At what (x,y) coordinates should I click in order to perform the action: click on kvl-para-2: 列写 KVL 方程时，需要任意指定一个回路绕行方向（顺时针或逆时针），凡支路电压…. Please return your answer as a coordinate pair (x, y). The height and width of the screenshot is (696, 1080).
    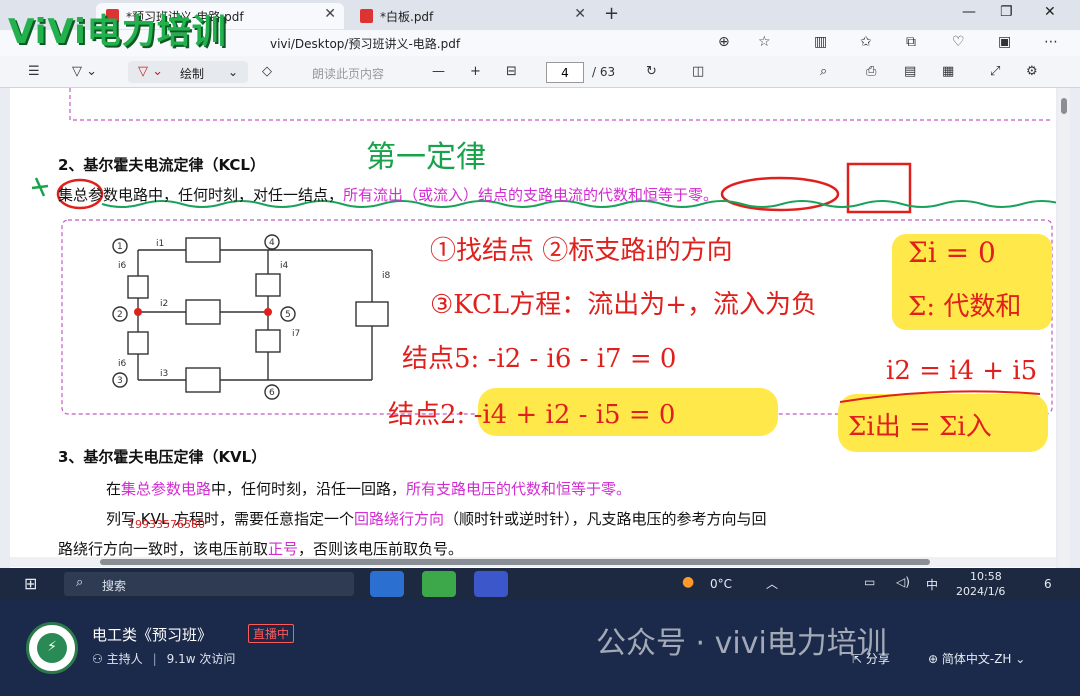
    Looking at the image, I should click on (436, 518).